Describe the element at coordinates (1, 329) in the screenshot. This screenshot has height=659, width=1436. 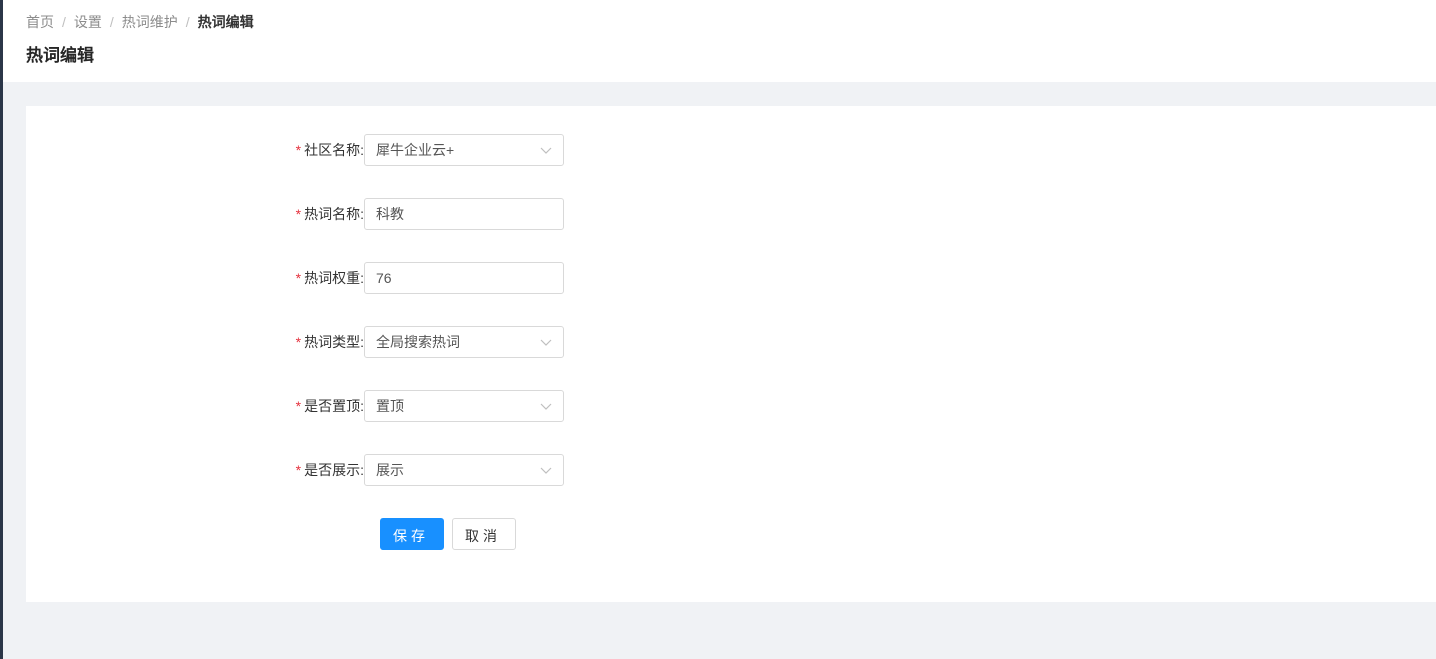
I see `left-sidebar-edge` at that location.